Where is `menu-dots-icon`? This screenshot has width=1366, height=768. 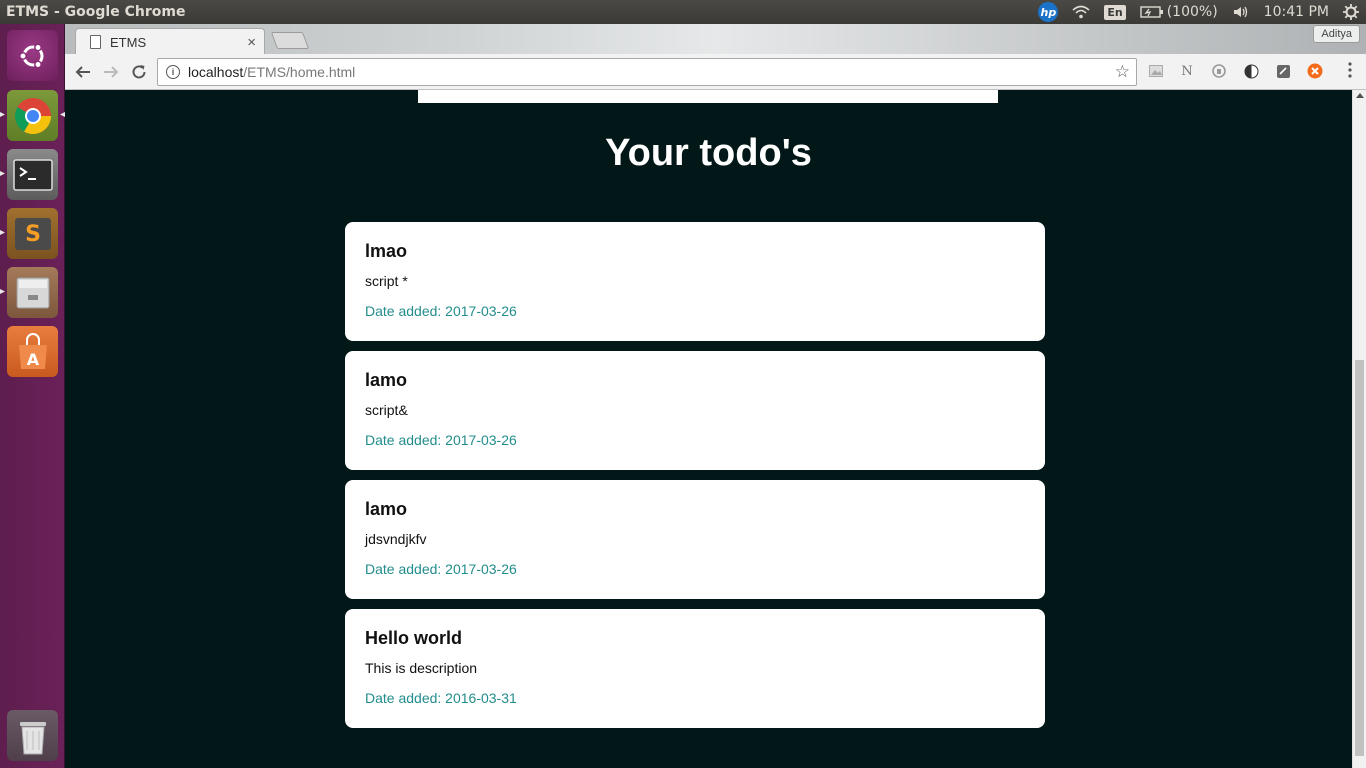 menu-dots-icon is located at coordinates (1350, 70).